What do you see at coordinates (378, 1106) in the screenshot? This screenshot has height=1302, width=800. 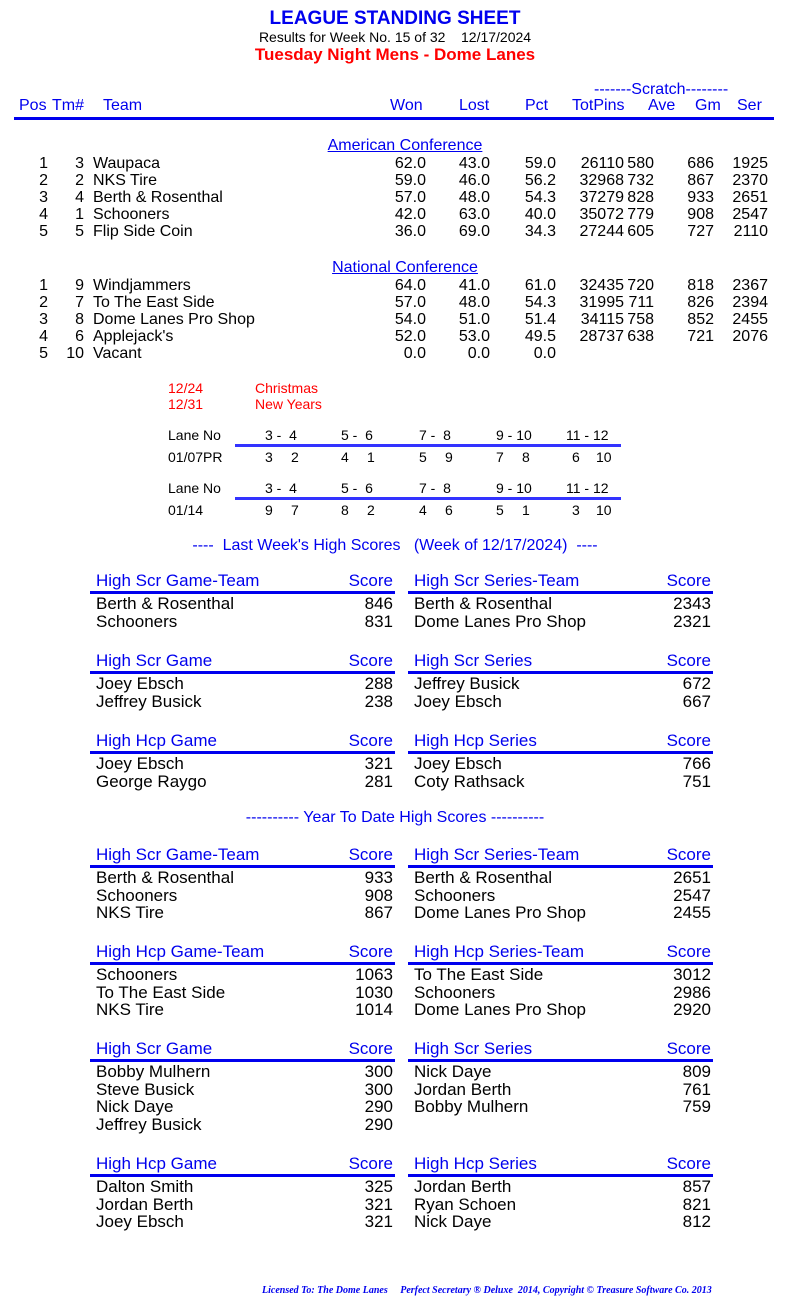 I see `score-value: 290` at bounding box center [378, 1106].